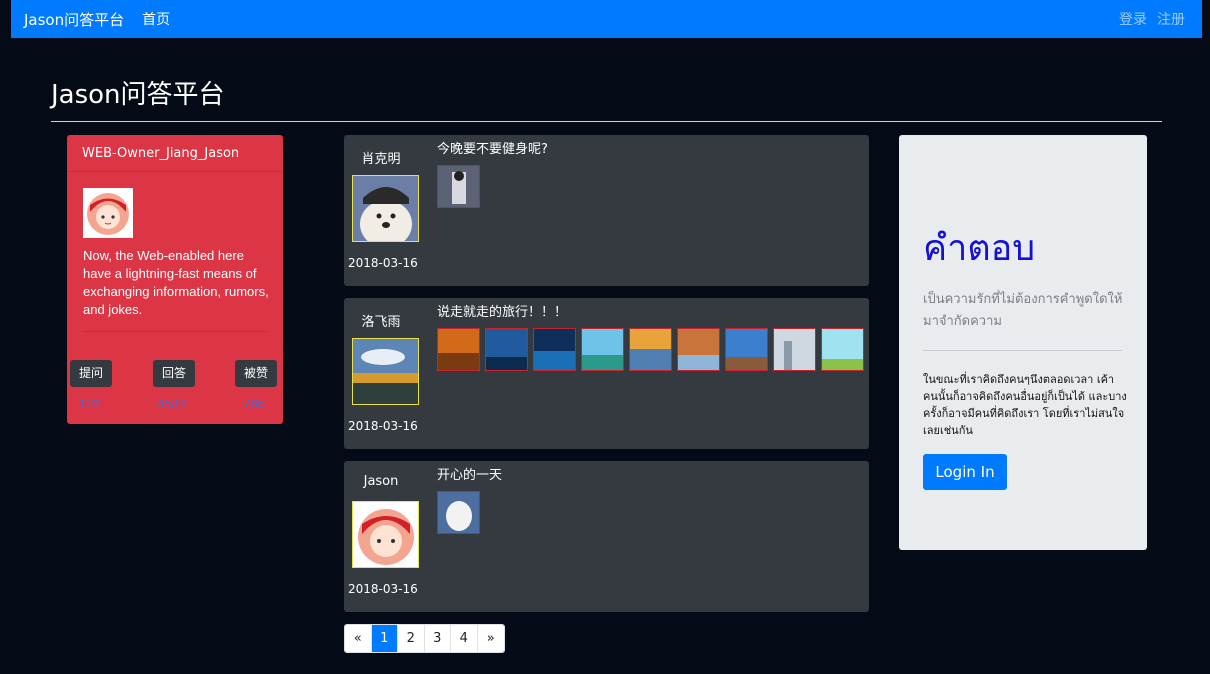 Image resolution: width=1210 pixels, height=674 pixels. I want to click on likes-count: 765, so click(254, 403).